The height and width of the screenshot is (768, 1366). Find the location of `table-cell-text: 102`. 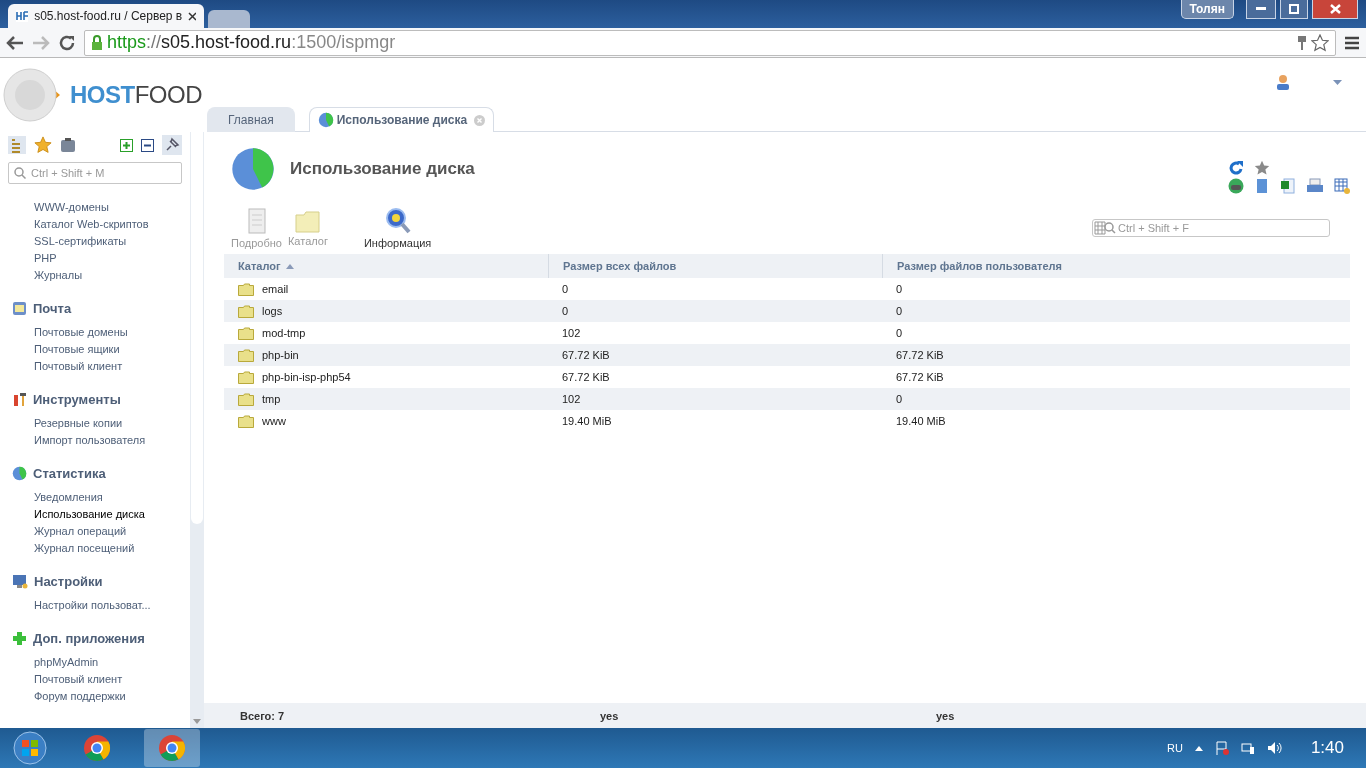

table-cell-text: 102 is located at coordinates (571, 399).